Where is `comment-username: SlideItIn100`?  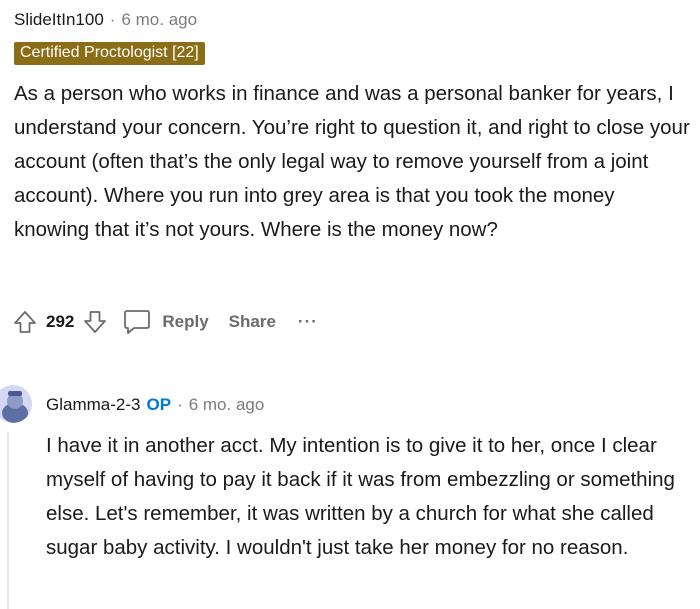
comment-username: SlideItIn100 is located at coordinates (59, 20).